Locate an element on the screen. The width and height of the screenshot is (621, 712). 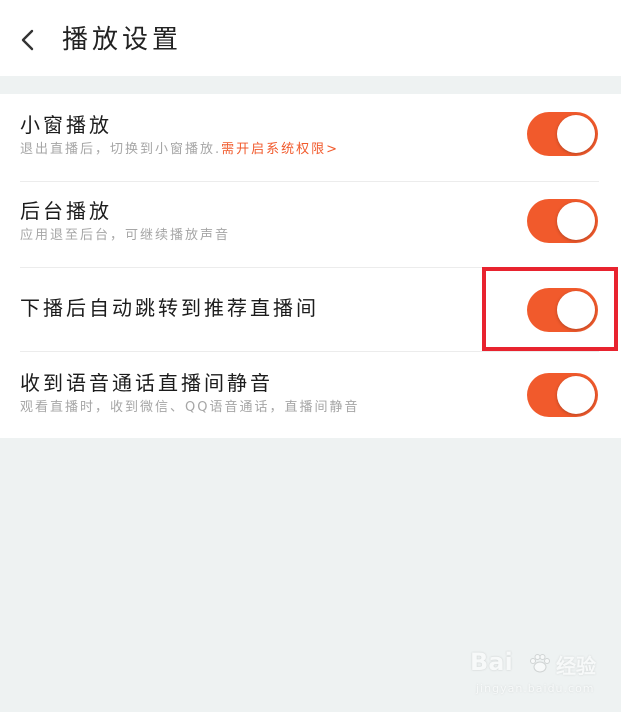
setting-title: 小窗播放 is located at coordinates (66, 125).